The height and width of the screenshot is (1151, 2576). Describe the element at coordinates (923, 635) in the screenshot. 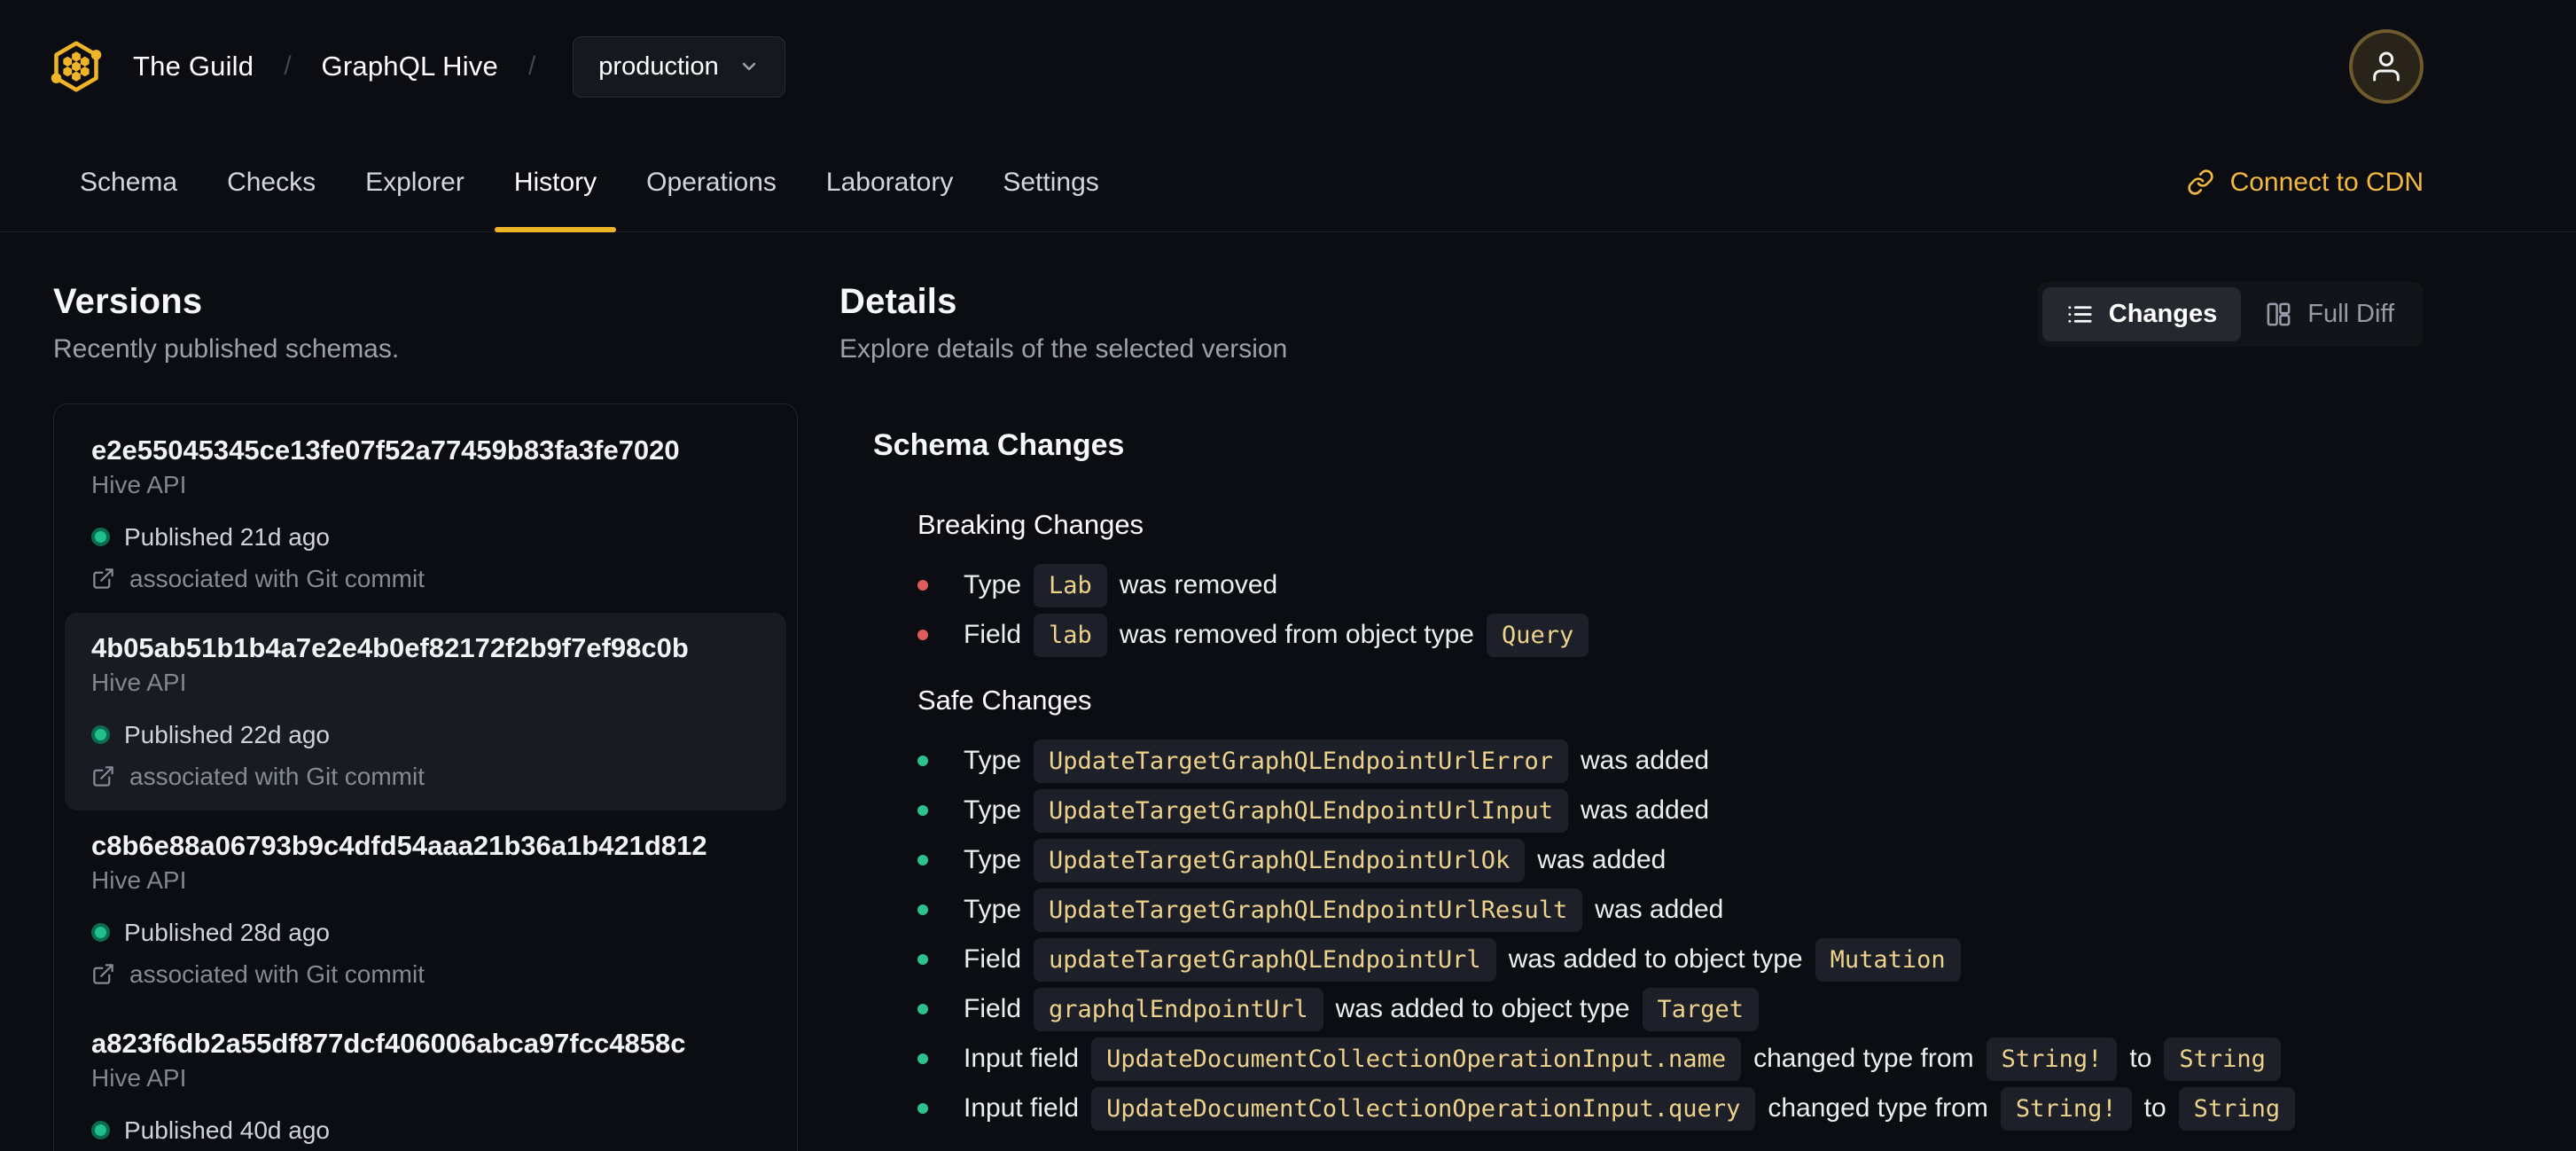

I see `breaking-bullet-dot` at that location.